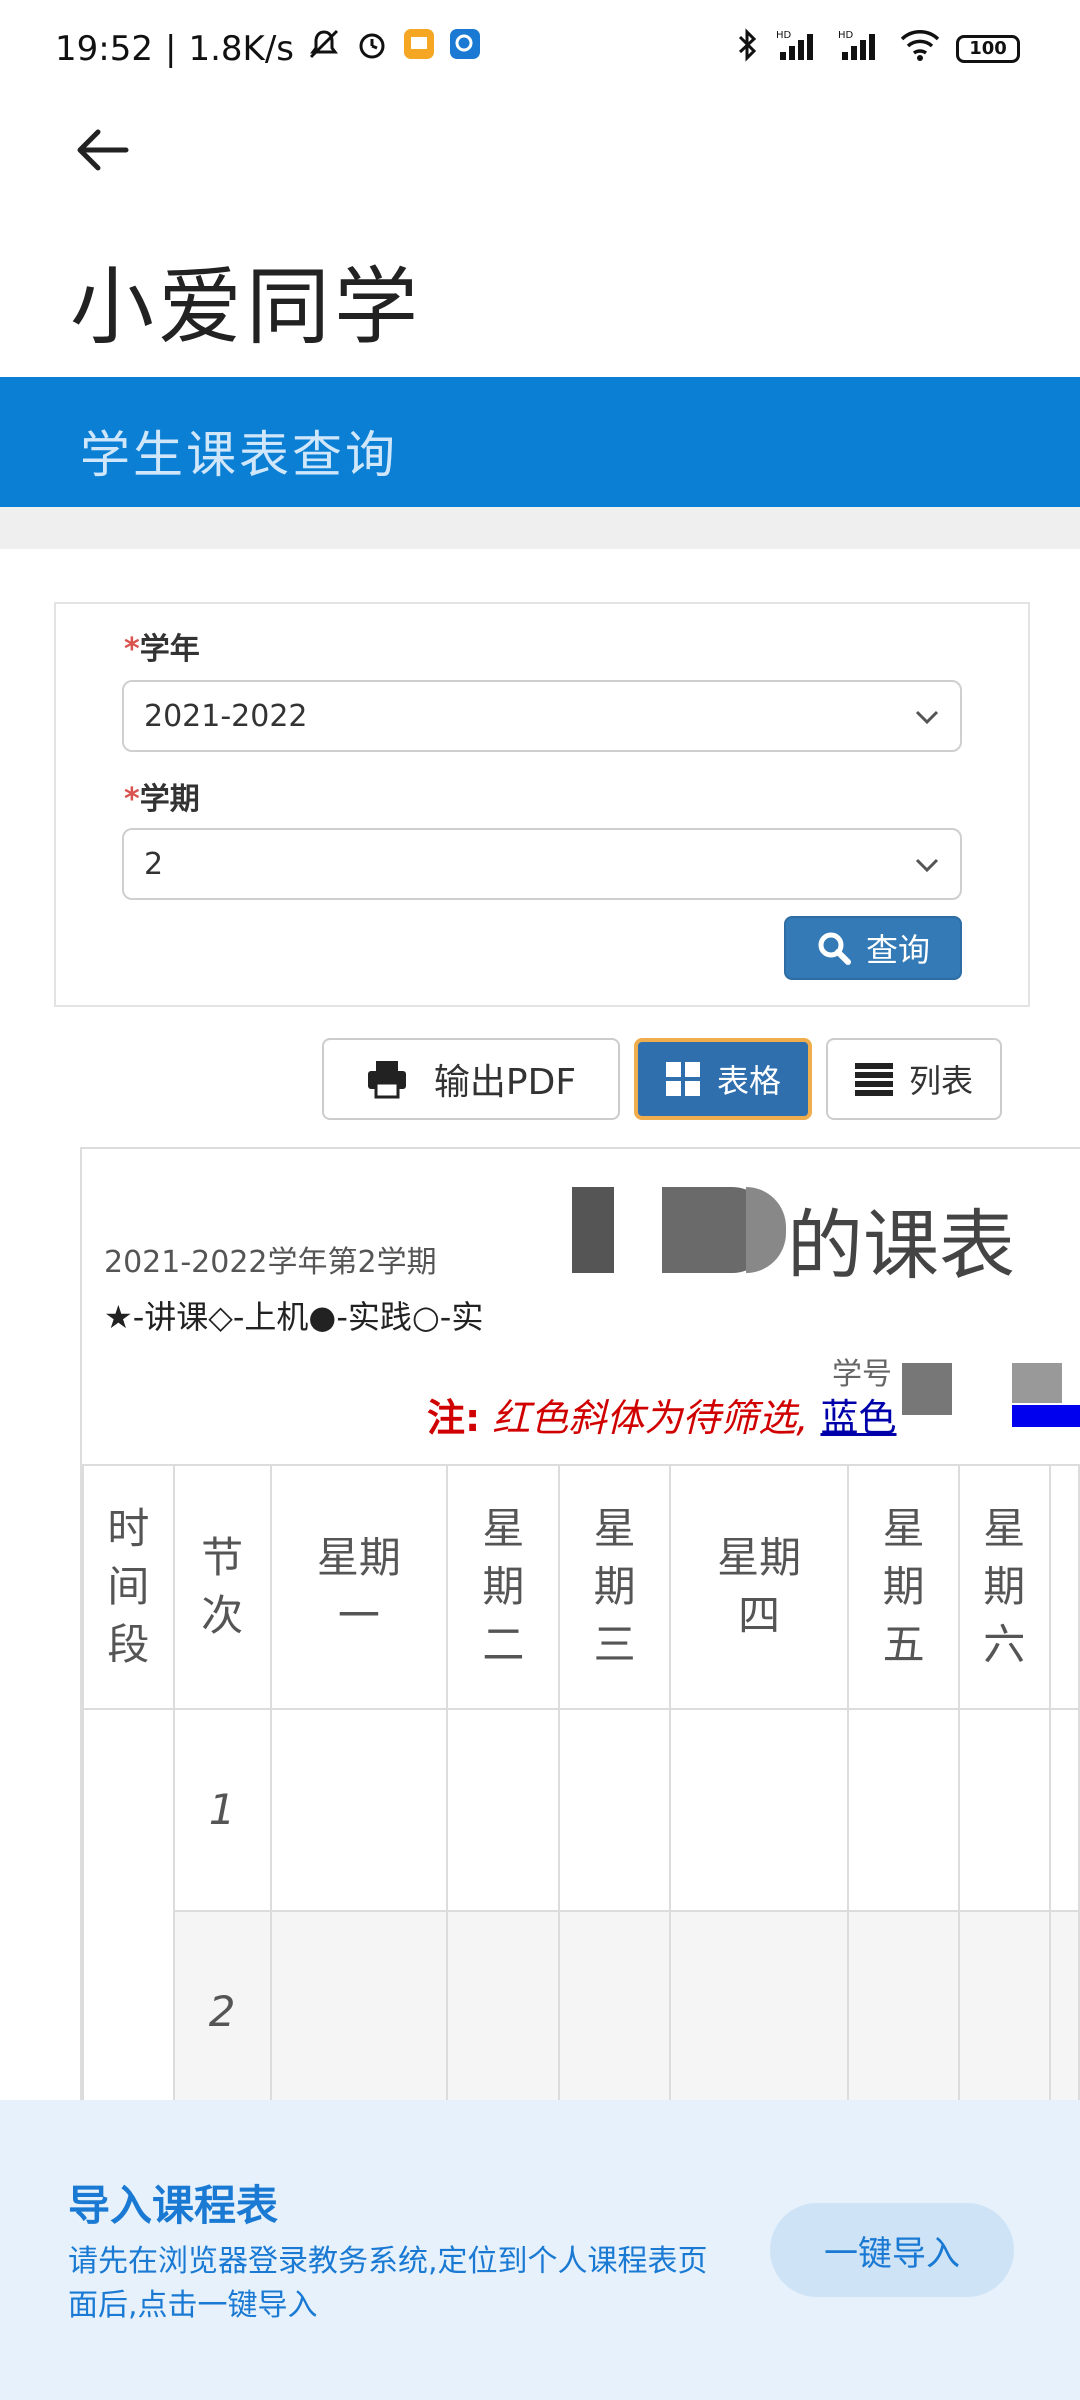 The image size is (1080, 2400). What do you see at coordinates (226, 716) in the screenshot?
I see `year-value: 2021-2022` at bounding box center [226, 716].